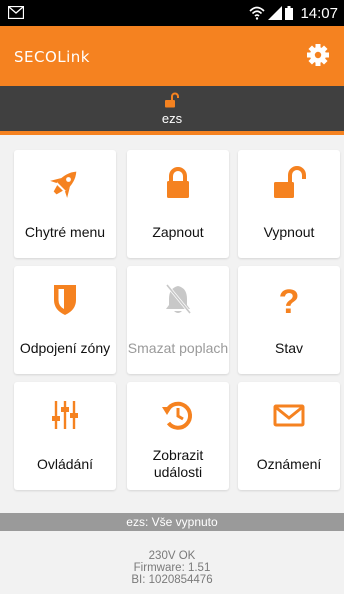  I want to click on tile-smart-menu: Chytré menu, so click(65, 204).